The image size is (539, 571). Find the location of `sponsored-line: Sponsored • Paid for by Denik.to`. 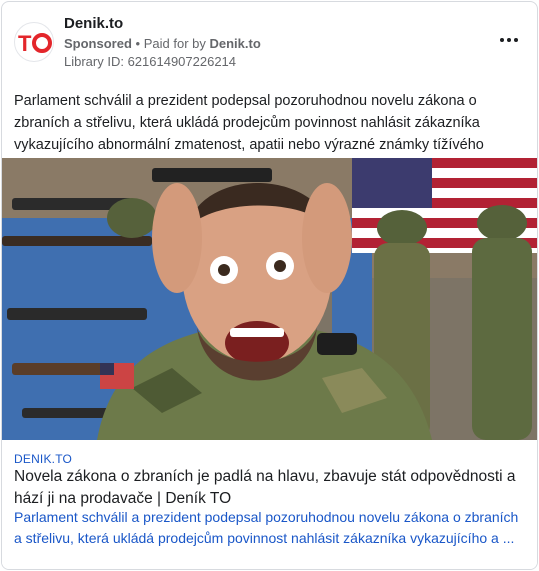

sponsored-line: Sponsored • Paid for by Denik.to is located at coordinates (162, 43).